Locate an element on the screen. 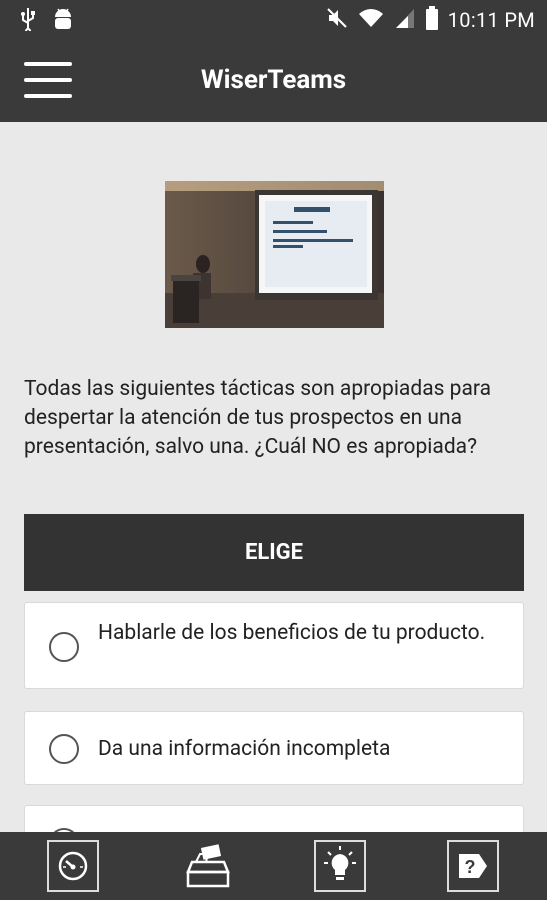 The width and height of the screenshot is (547, 900). app-bar: WiserTeams is located at coordinates (273, 81).